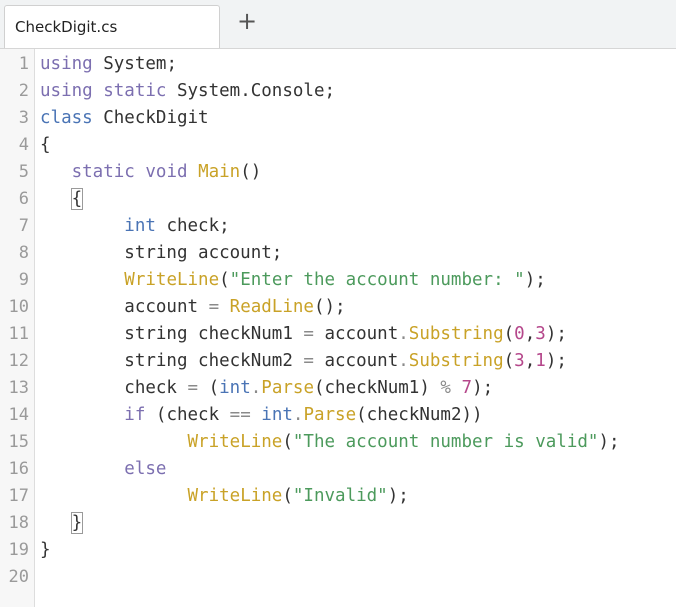 Image resolution: width=676 pixels, height=607 pixels. What do you see at coordinates (18, 415) in the screenshot?
I see `line-number: 14` at bounding box center [18, 415].